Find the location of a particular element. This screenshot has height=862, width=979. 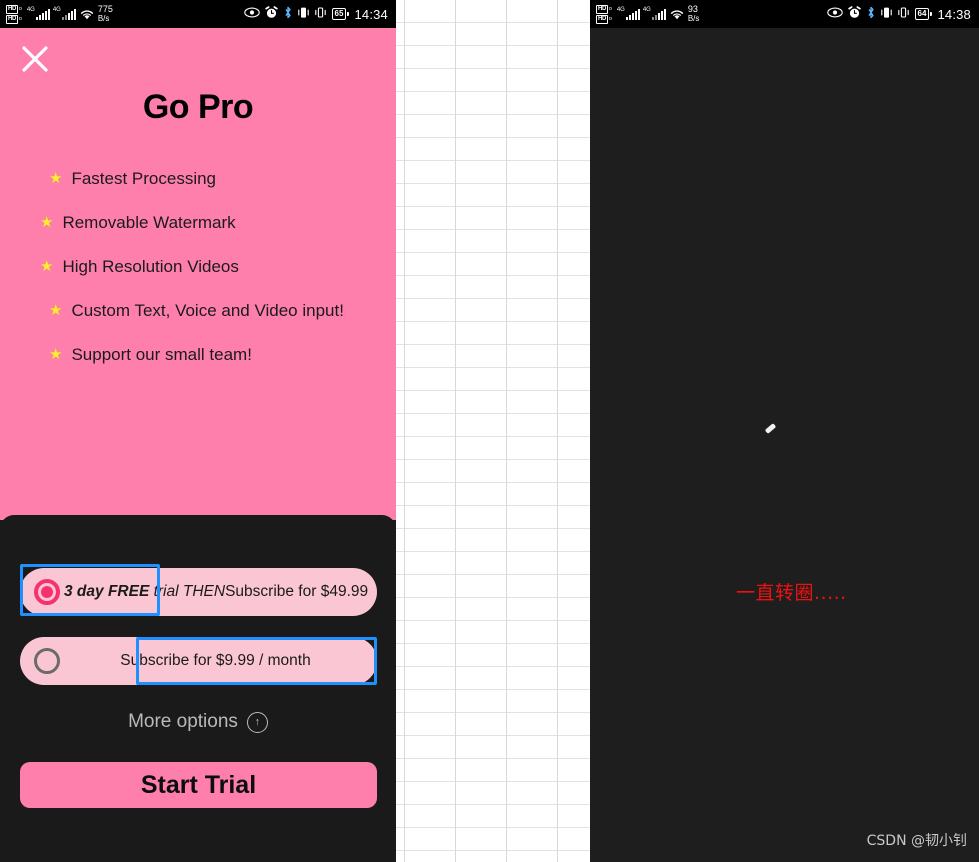

network-speed: 93 B/s is located at coordinates (693, 14).